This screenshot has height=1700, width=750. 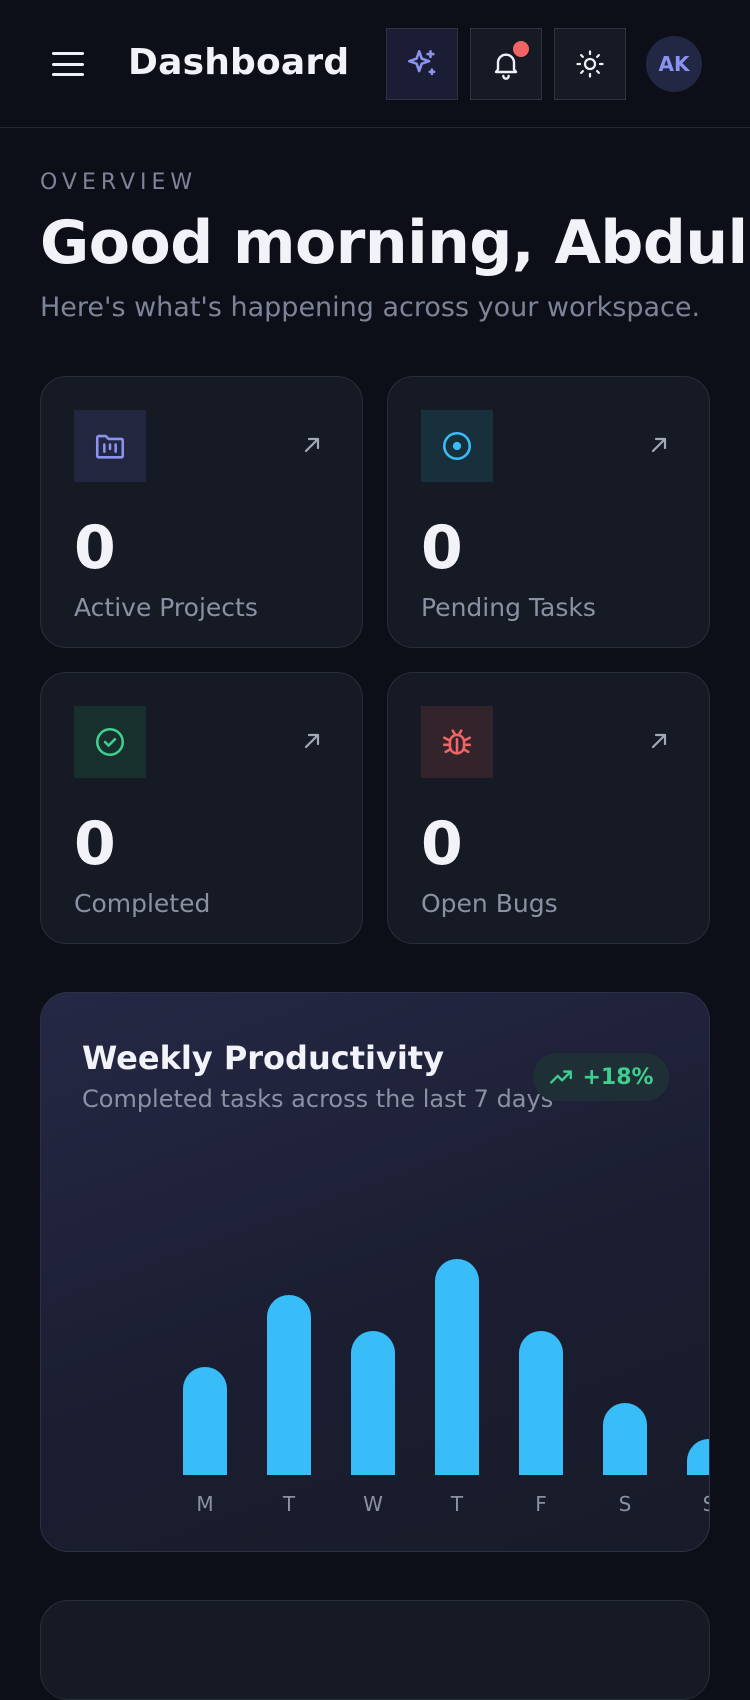 I want to click on chart-x-tick-label: F, so click(x=541, y=1504).